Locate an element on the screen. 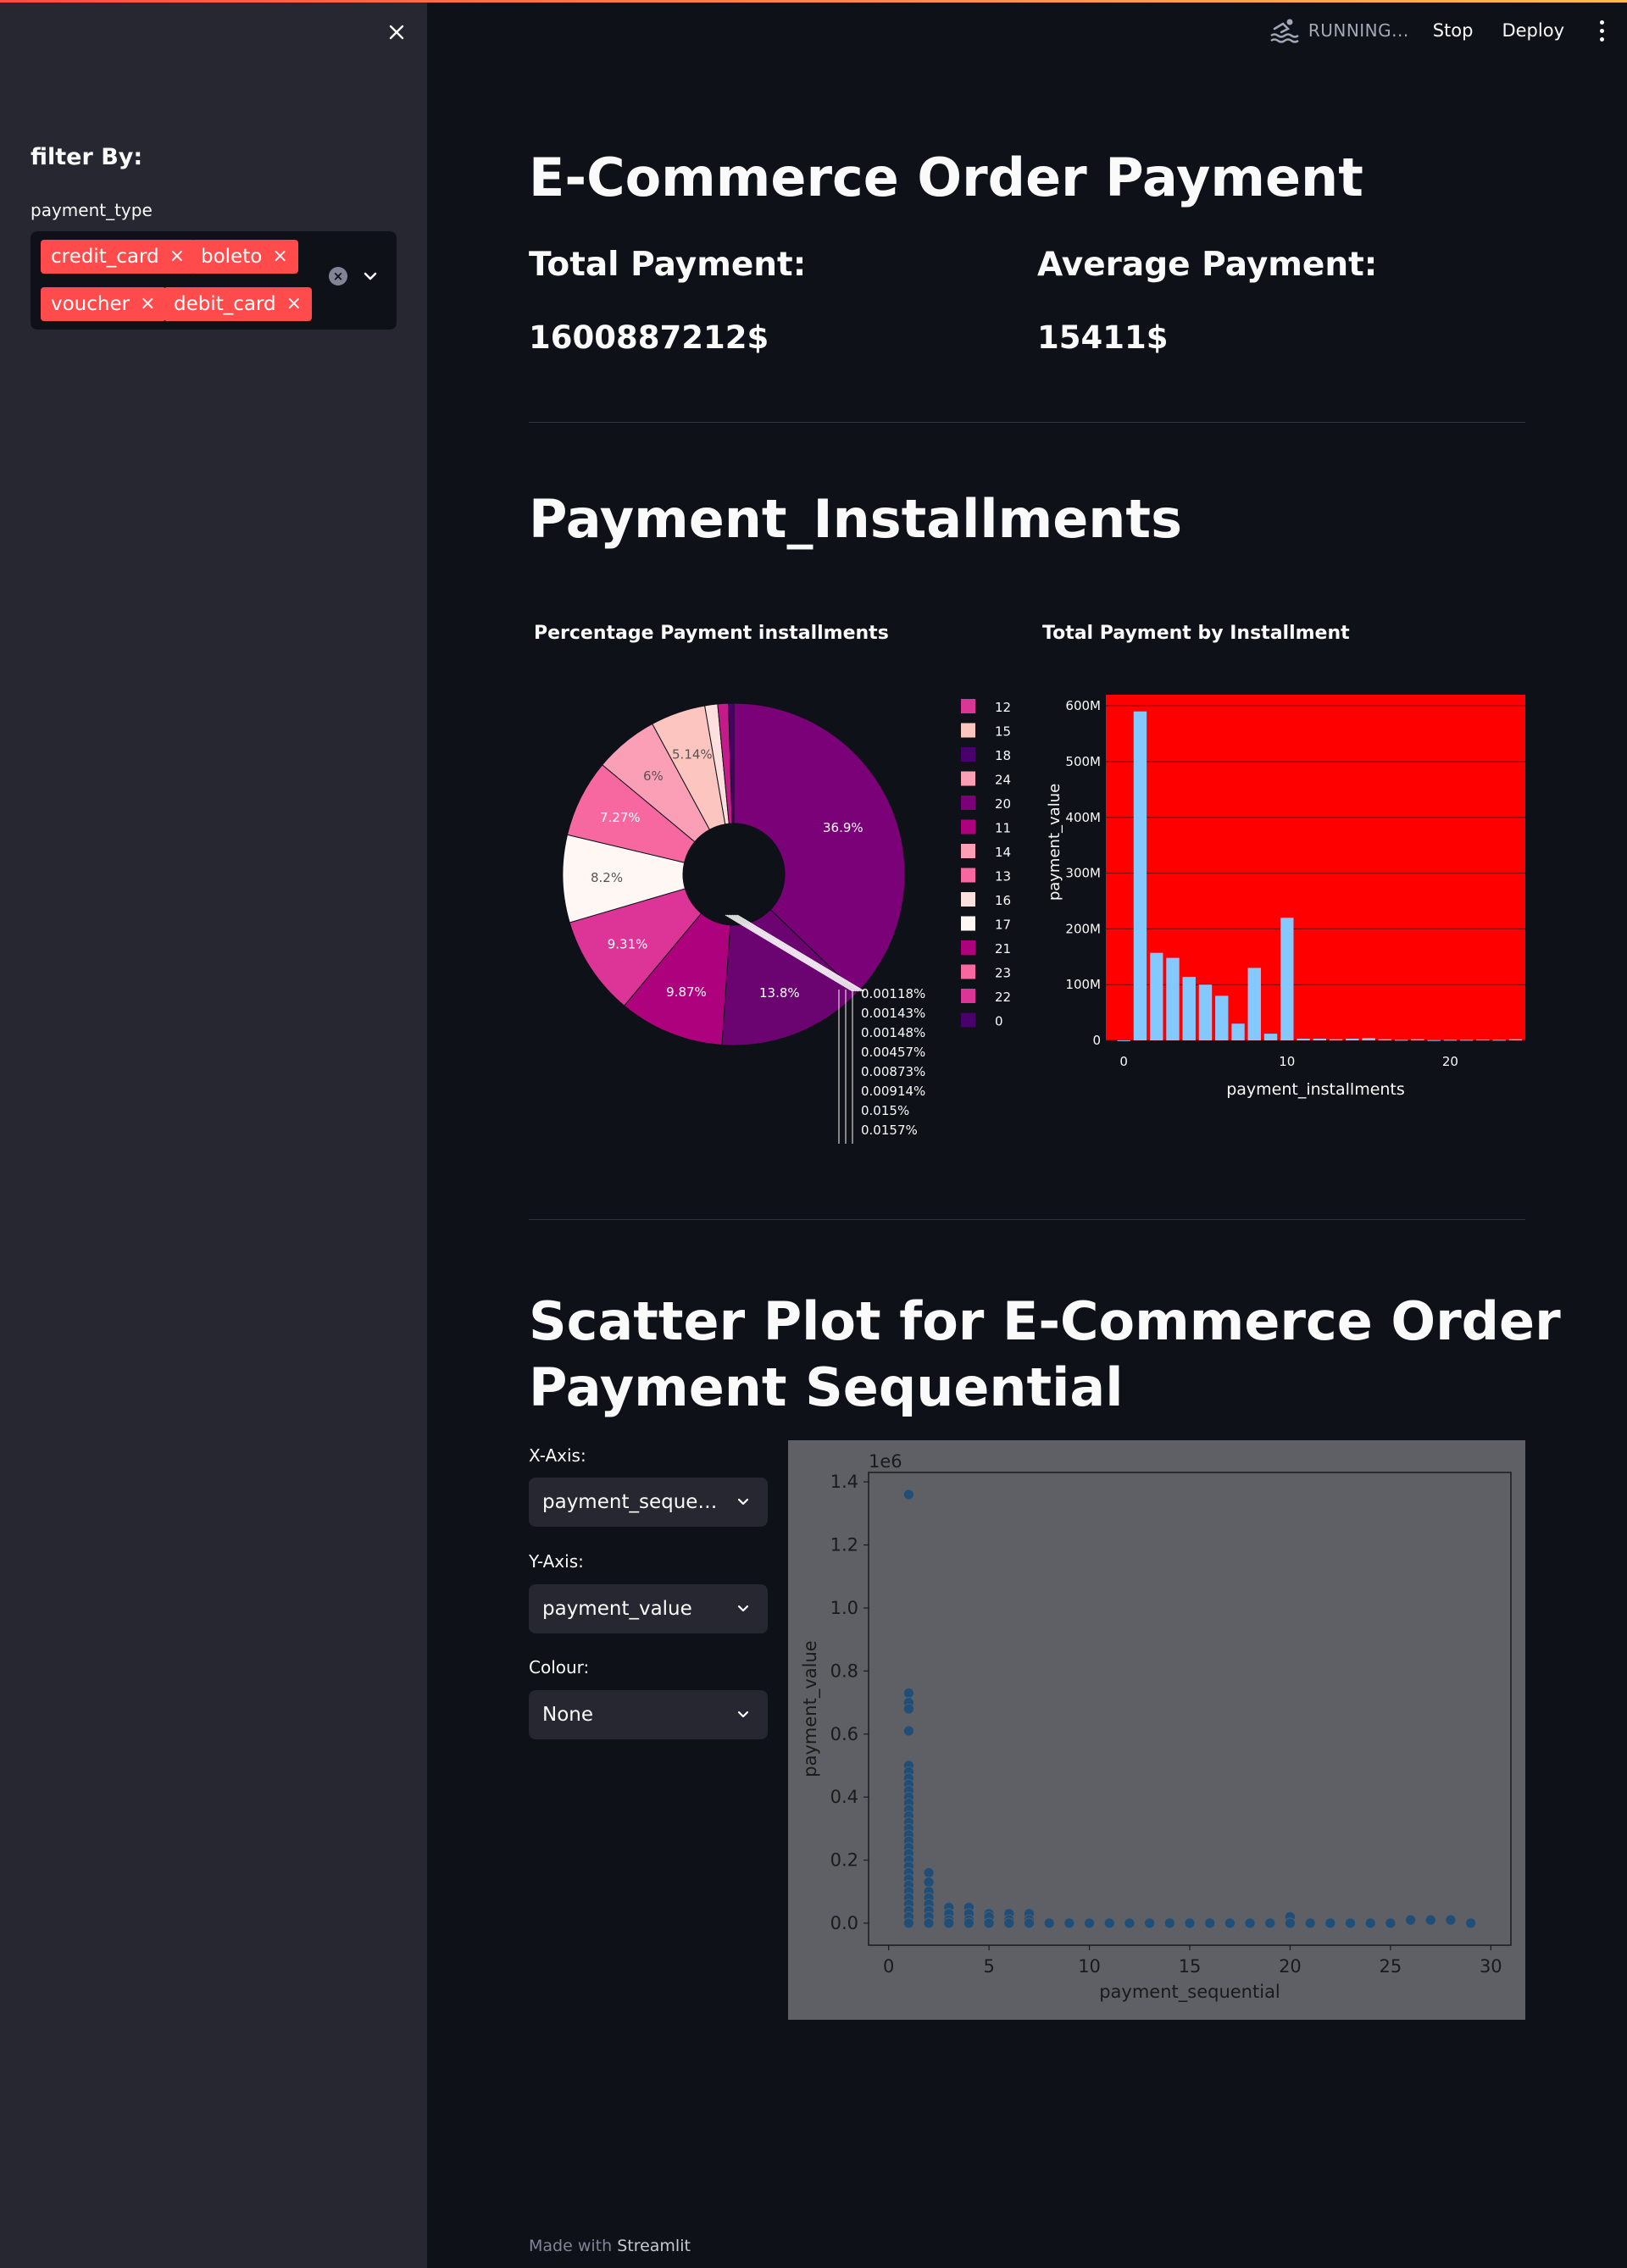 The width and height of the screenshot is (1627, 2268). y-tick-label: 0.2 is located at coordinates (844, 1860).